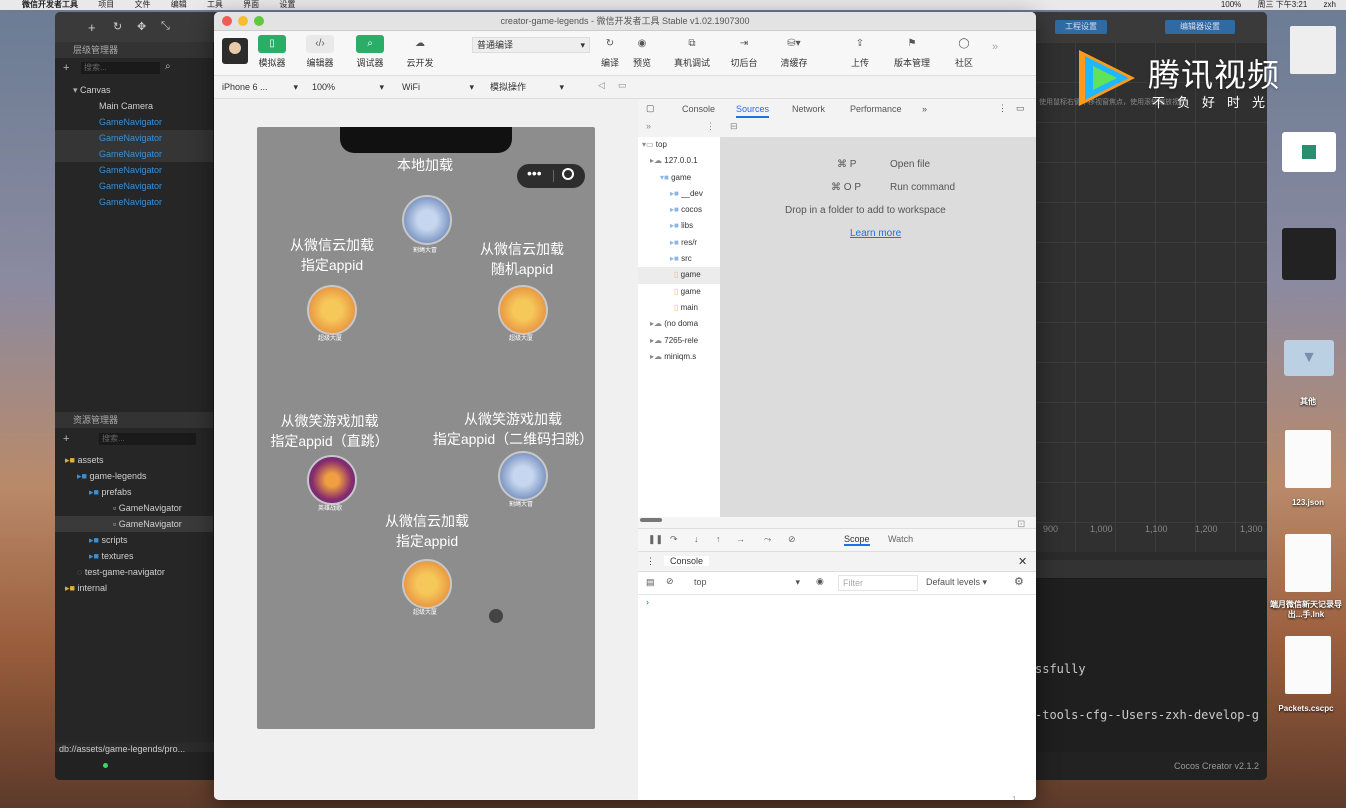 This screenshot has width=1346, height=808. What do you see at coordinates (551, 176) in the screenshot?
I see `menu-capsule: •••` at bounding box center [551, 176].